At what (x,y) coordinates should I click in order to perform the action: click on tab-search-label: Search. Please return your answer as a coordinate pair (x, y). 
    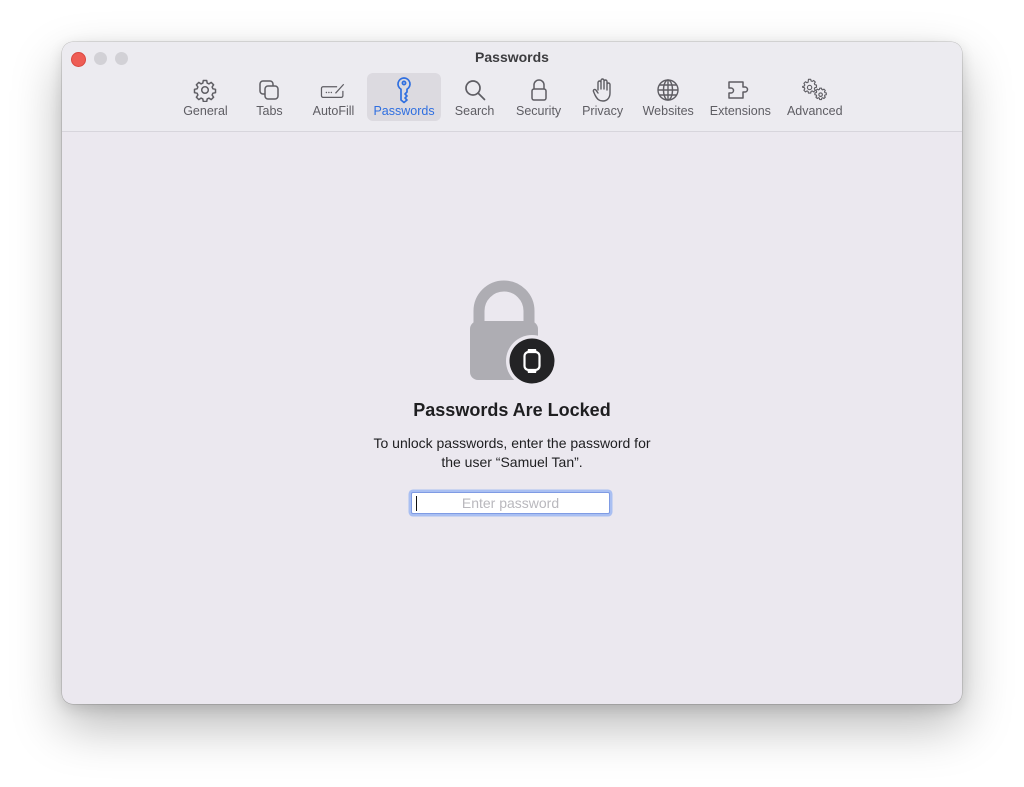
    Looking at the image, I should click on (474, 111).